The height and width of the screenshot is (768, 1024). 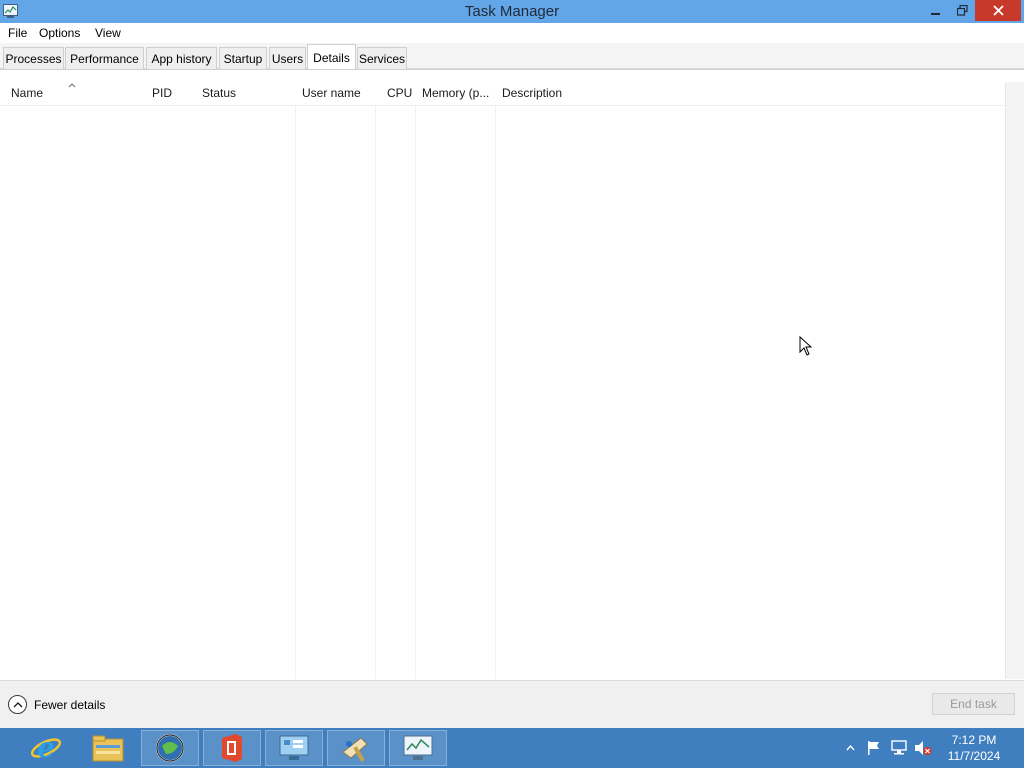 I want to click on file-explorer-icon, so click(x=108, y=748).